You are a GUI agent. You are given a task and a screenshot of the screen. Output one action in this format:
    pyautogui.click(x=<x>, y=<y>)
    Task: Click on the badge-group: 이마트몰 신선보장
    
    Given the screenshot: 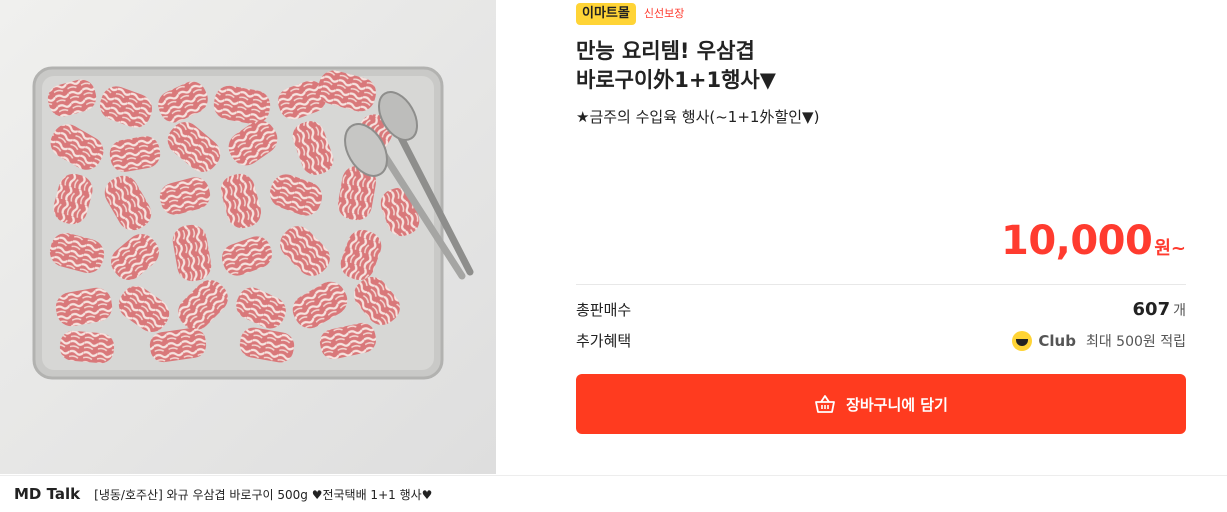 What is the action you would take?
    pyautogui.click(x=630, y=14)
    